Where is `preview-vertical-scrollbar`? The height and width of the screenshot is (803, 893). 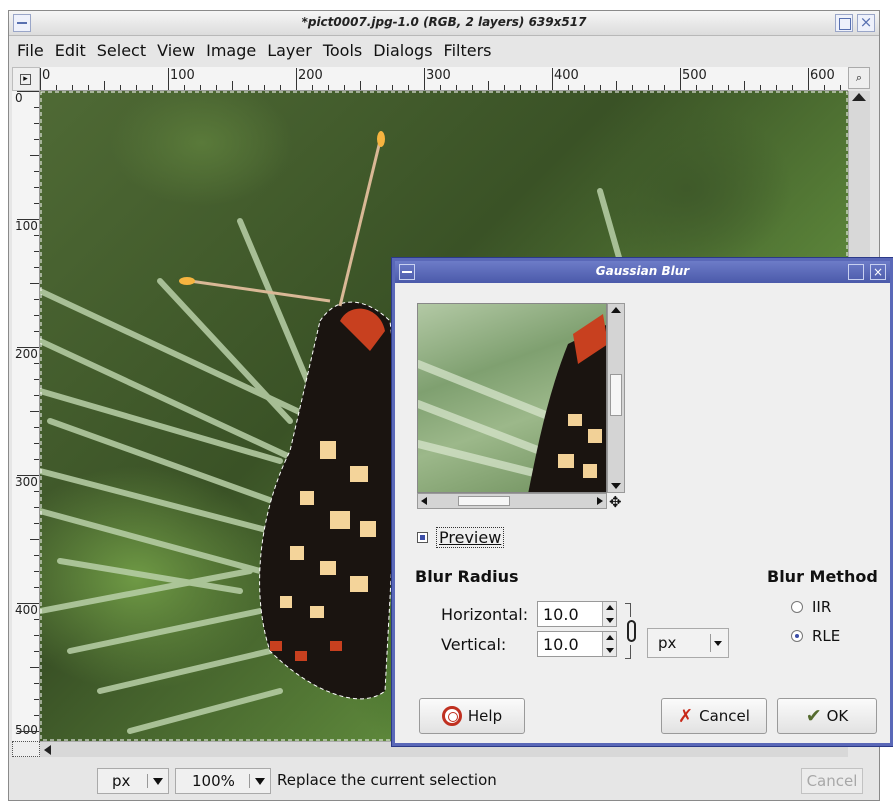
preview-vertical-scrollbar is located at coordinates (616, 398).